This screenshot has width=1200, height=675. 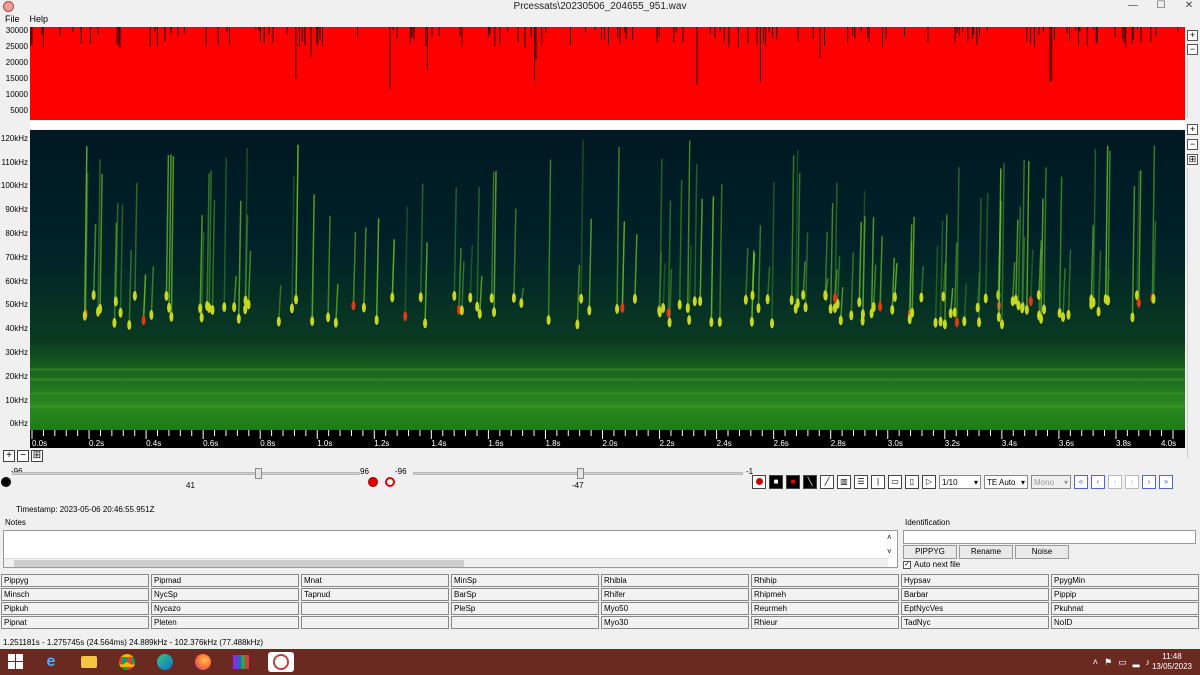 I want to click on species-button: Pipkuh, so click(x=75, y=608).